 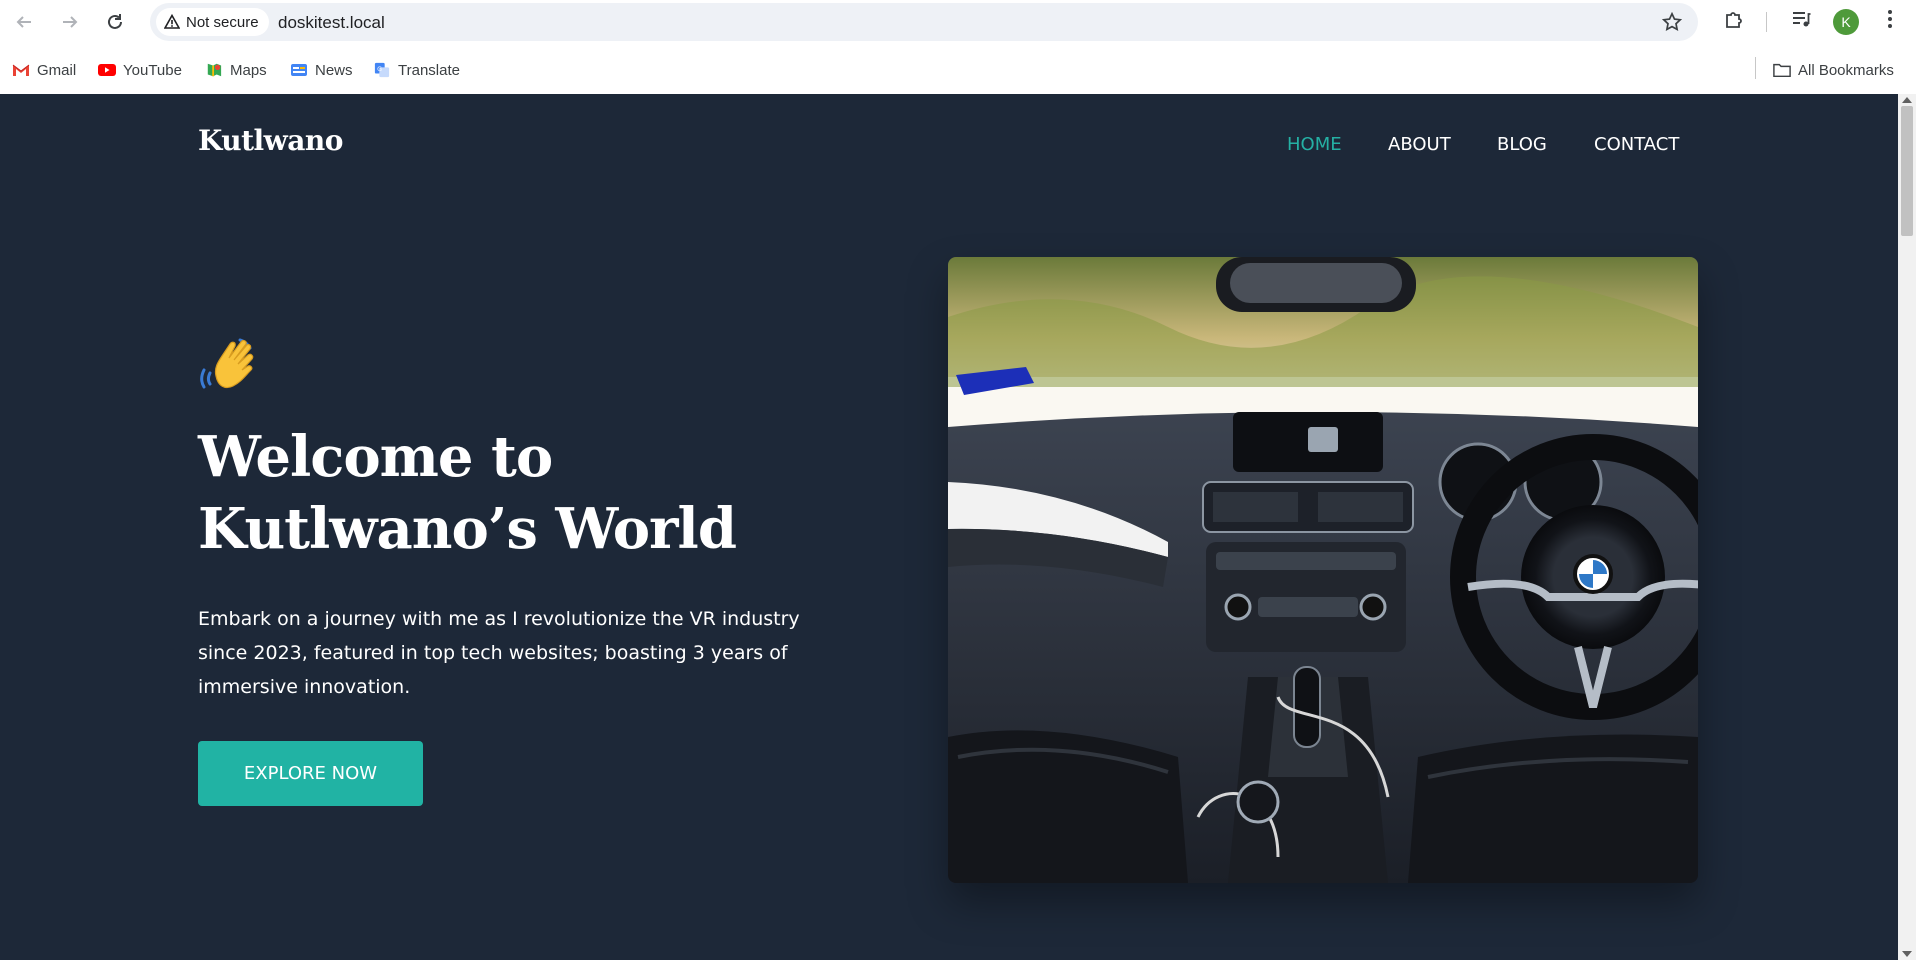 I want to click on back-arrow-icon, so click(x=23, y=22).